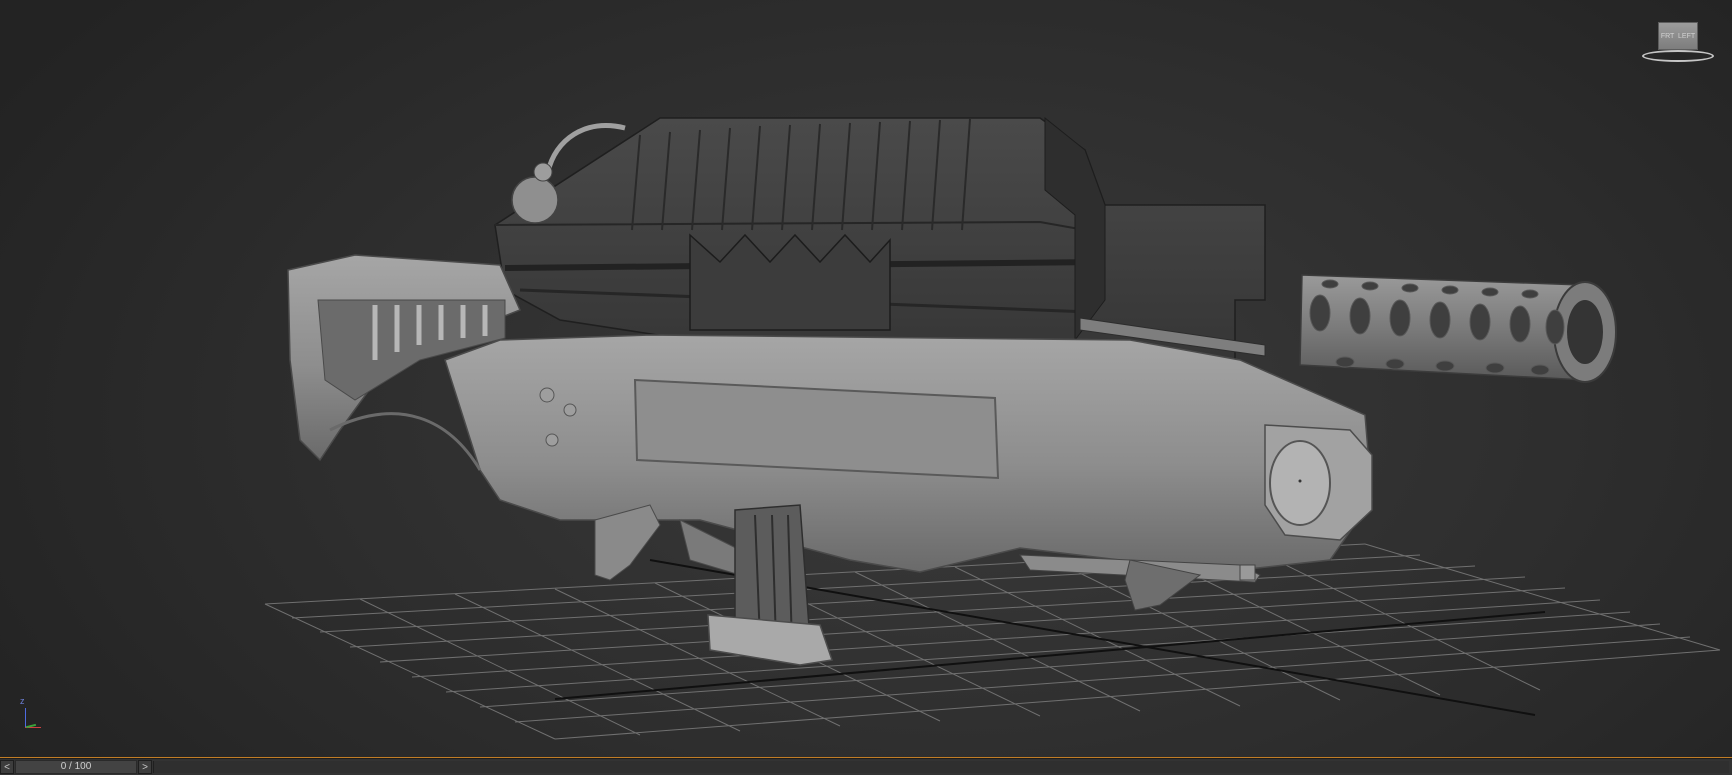 The width and height of the screenshot is (1732, 775). Describe the element at coordinates (22, 701) in the screenshot. I see `axis-z-label: z` at that location.